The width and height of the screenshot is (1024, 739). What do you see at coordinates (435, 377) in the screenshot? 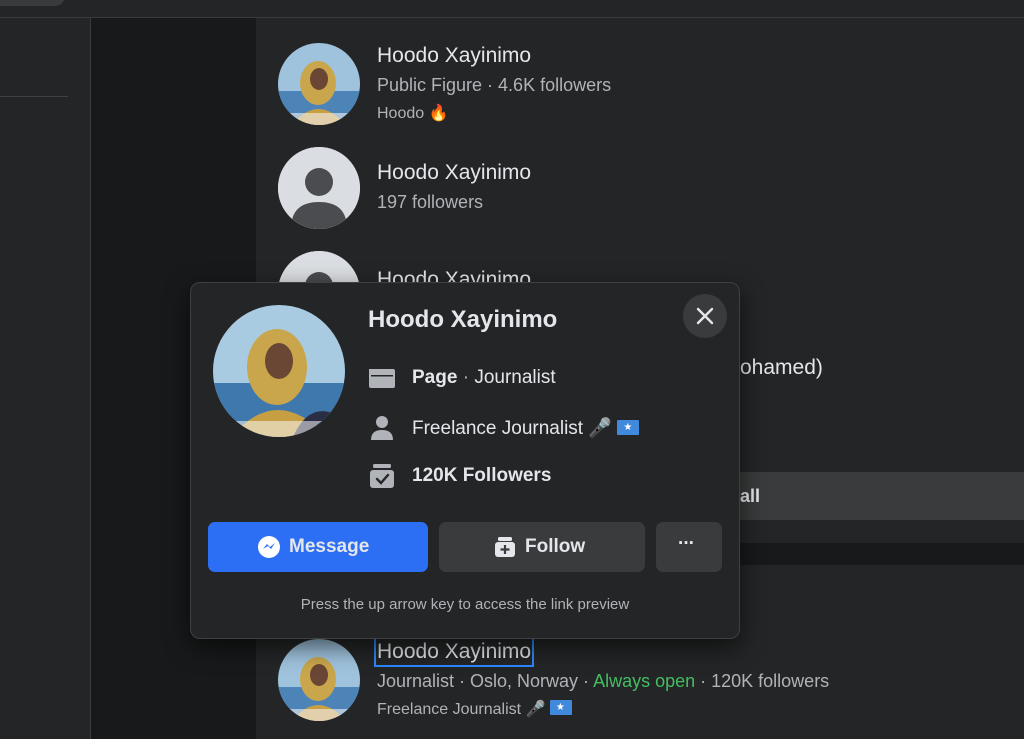
I see `page-label: Page` at bounding box center [435, 377].